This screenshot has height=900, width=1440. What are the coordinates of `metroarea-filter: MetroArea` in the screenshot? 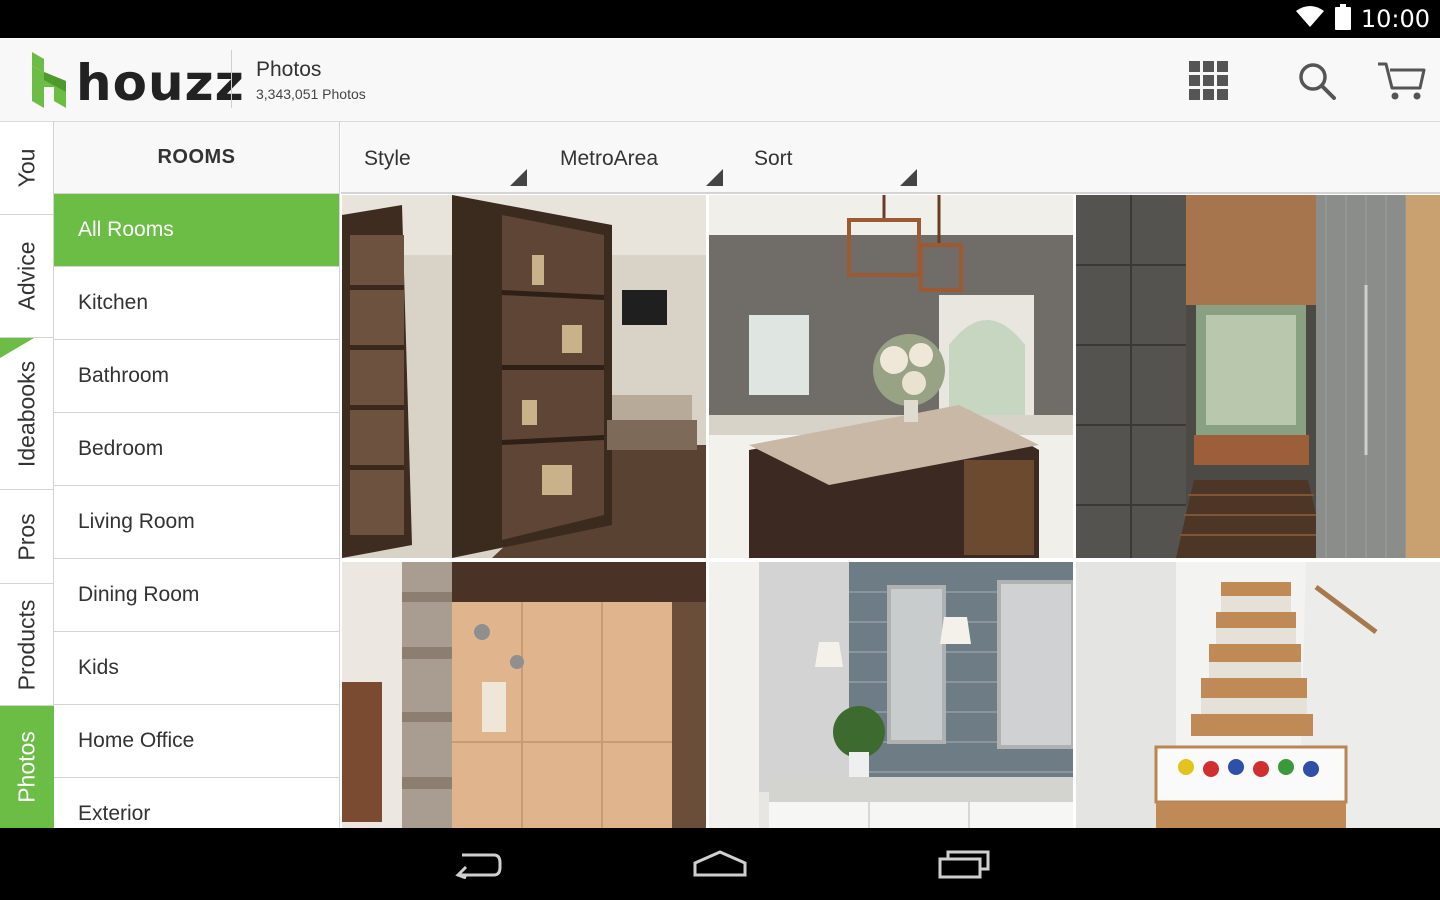 It's located at (632, 157).